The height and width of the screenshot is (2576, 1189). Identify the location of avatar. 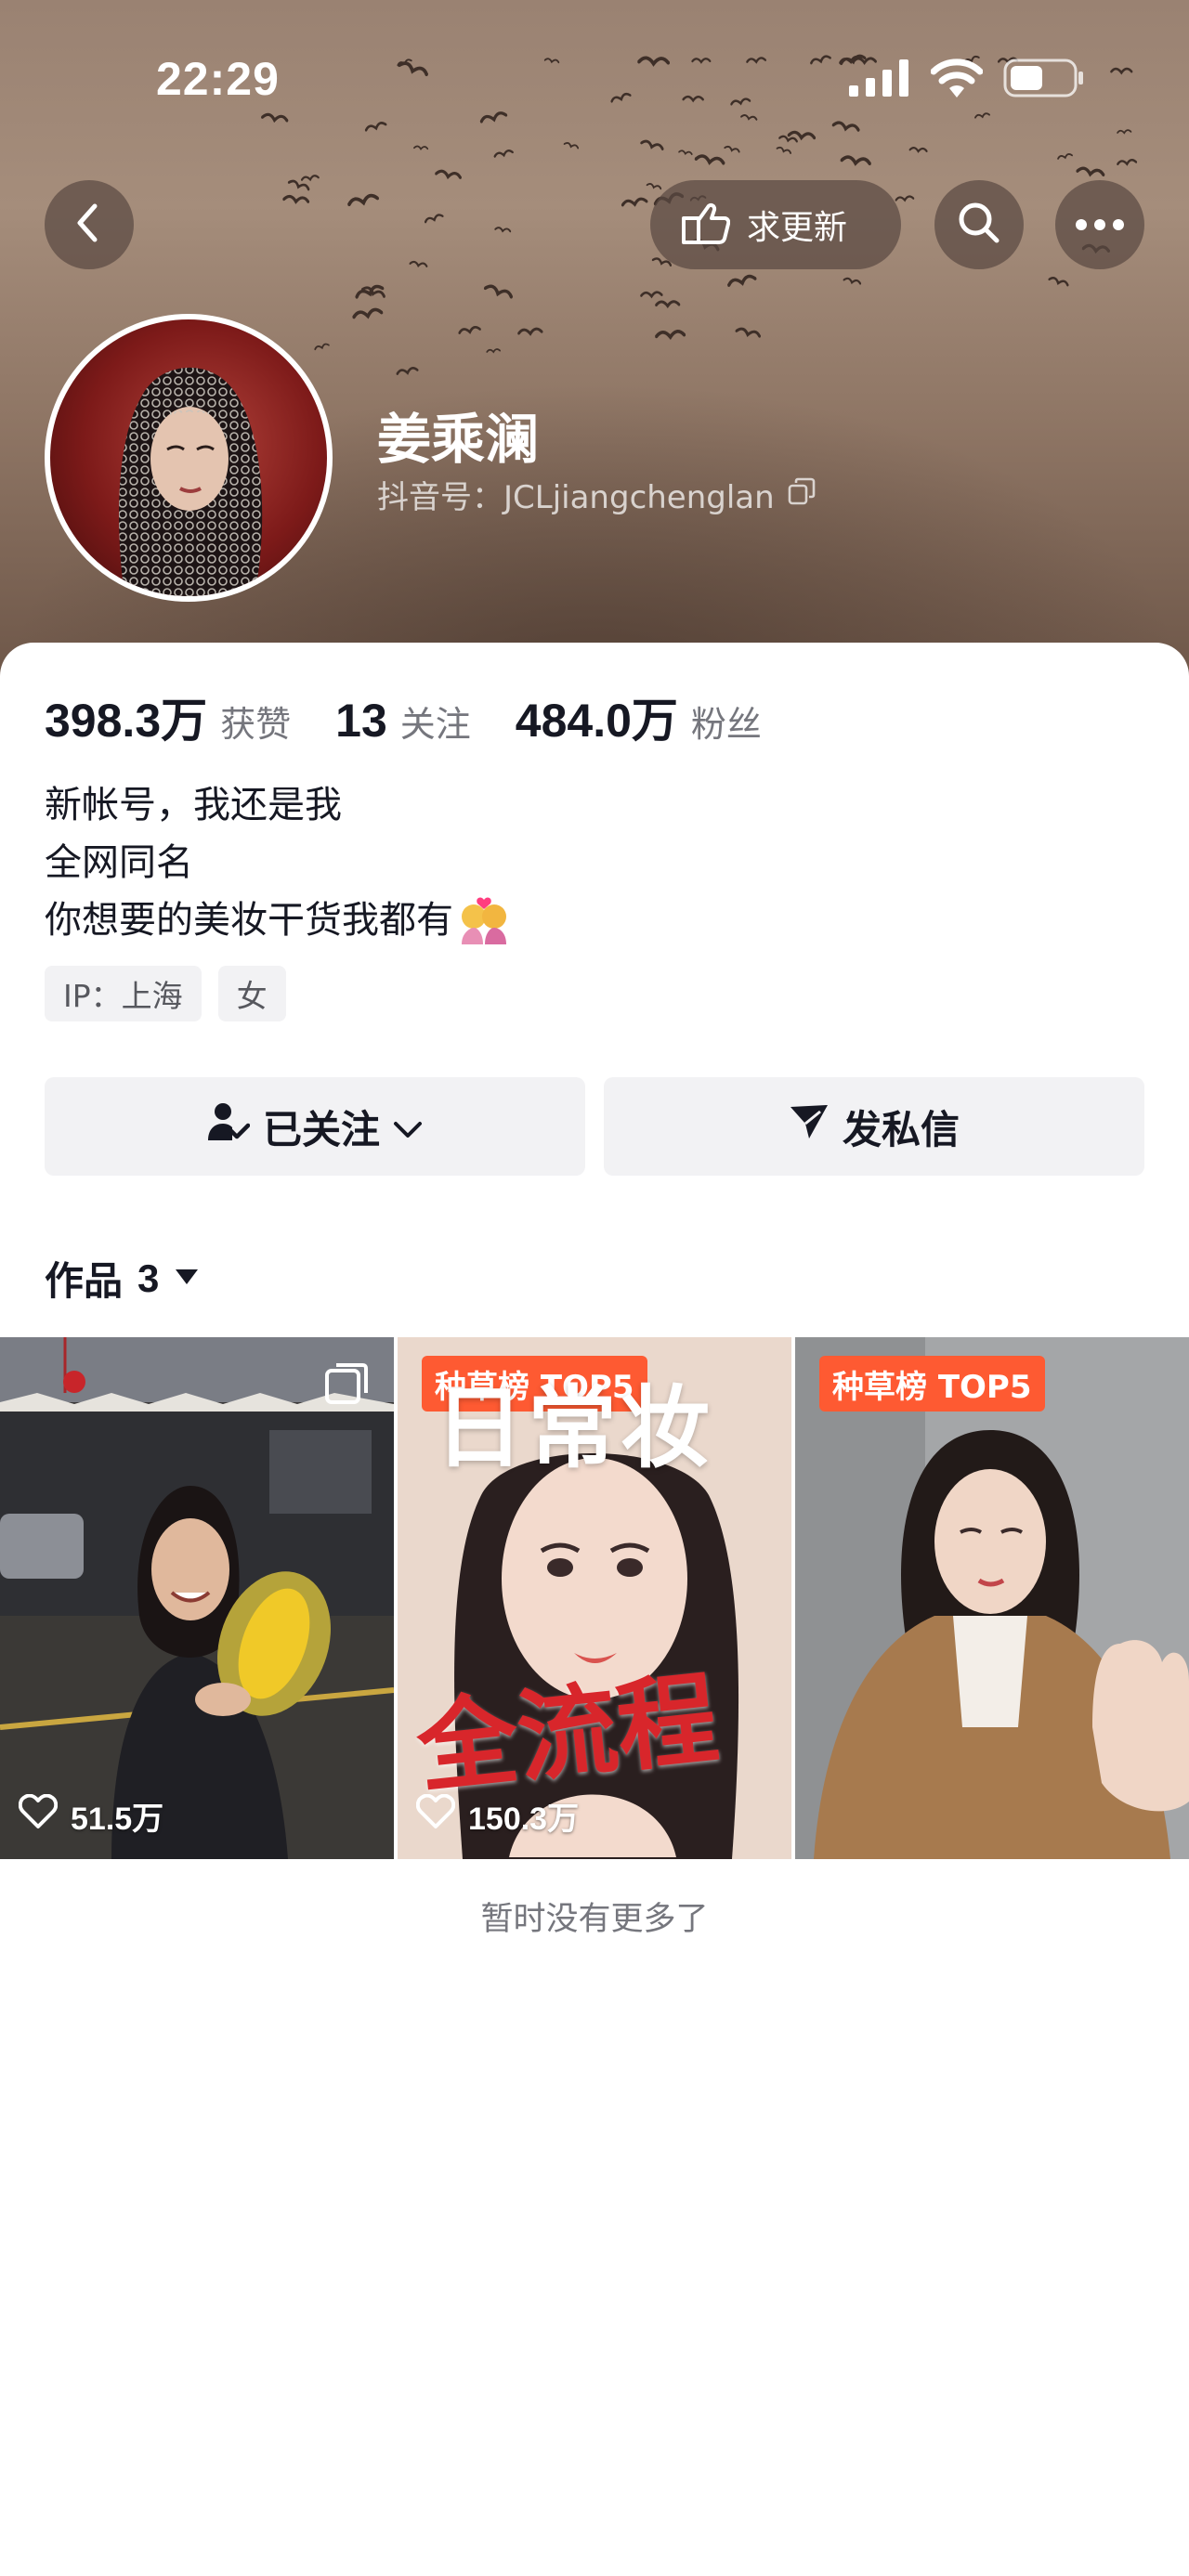
(189, 458).